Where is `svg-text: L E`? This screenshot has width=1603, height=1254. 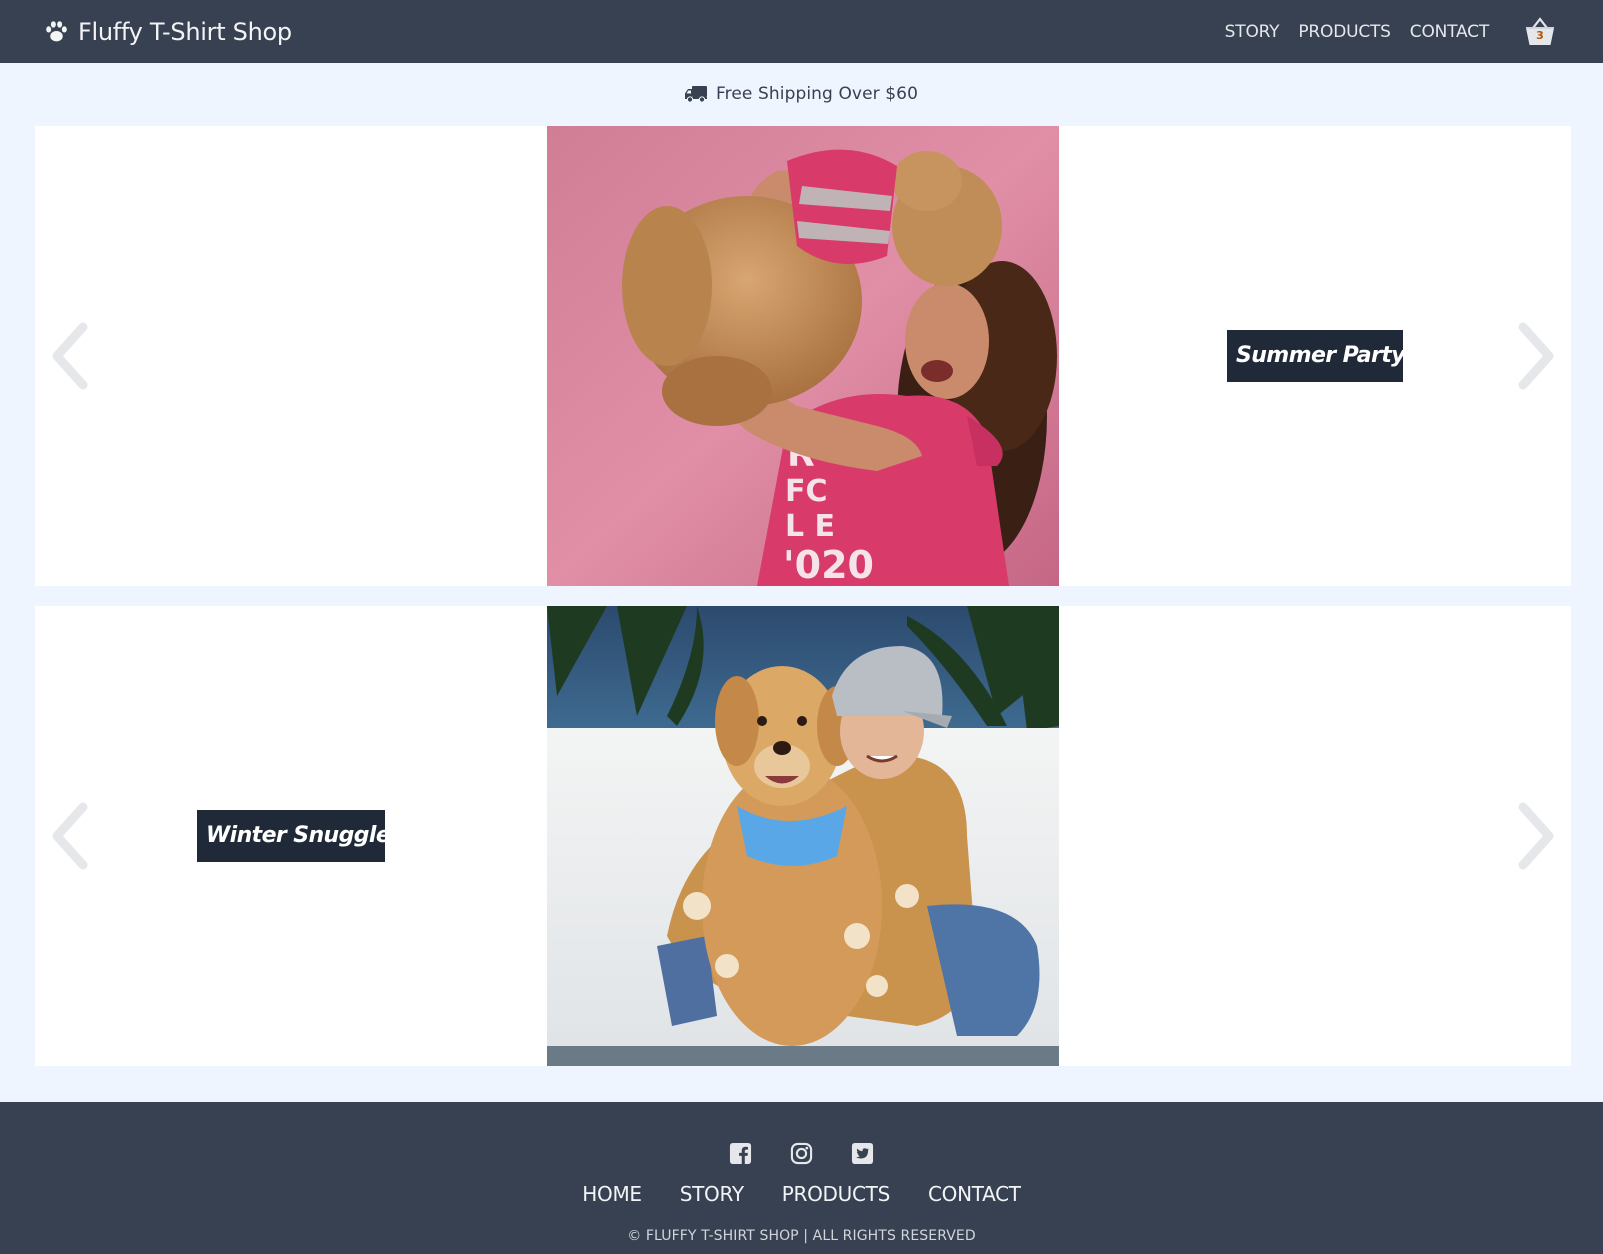
svg-text: L E is located at coordinates (810, 526).